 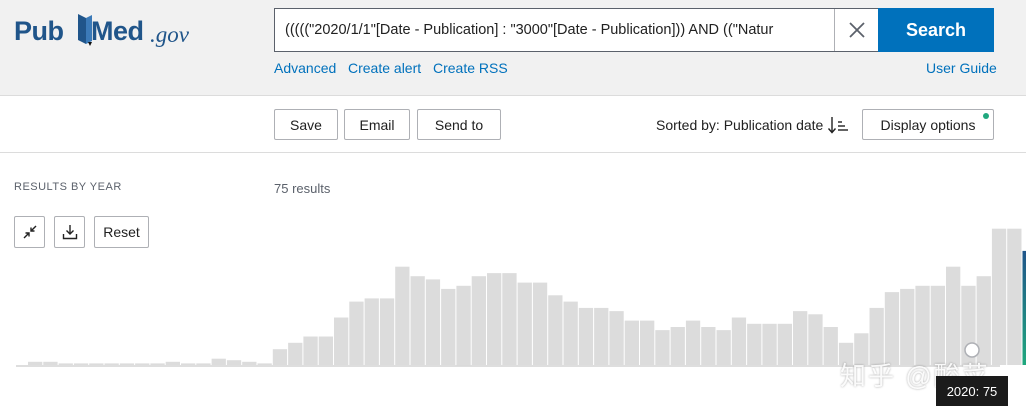 I want to click on close-icon, so click(x=856, y=30).